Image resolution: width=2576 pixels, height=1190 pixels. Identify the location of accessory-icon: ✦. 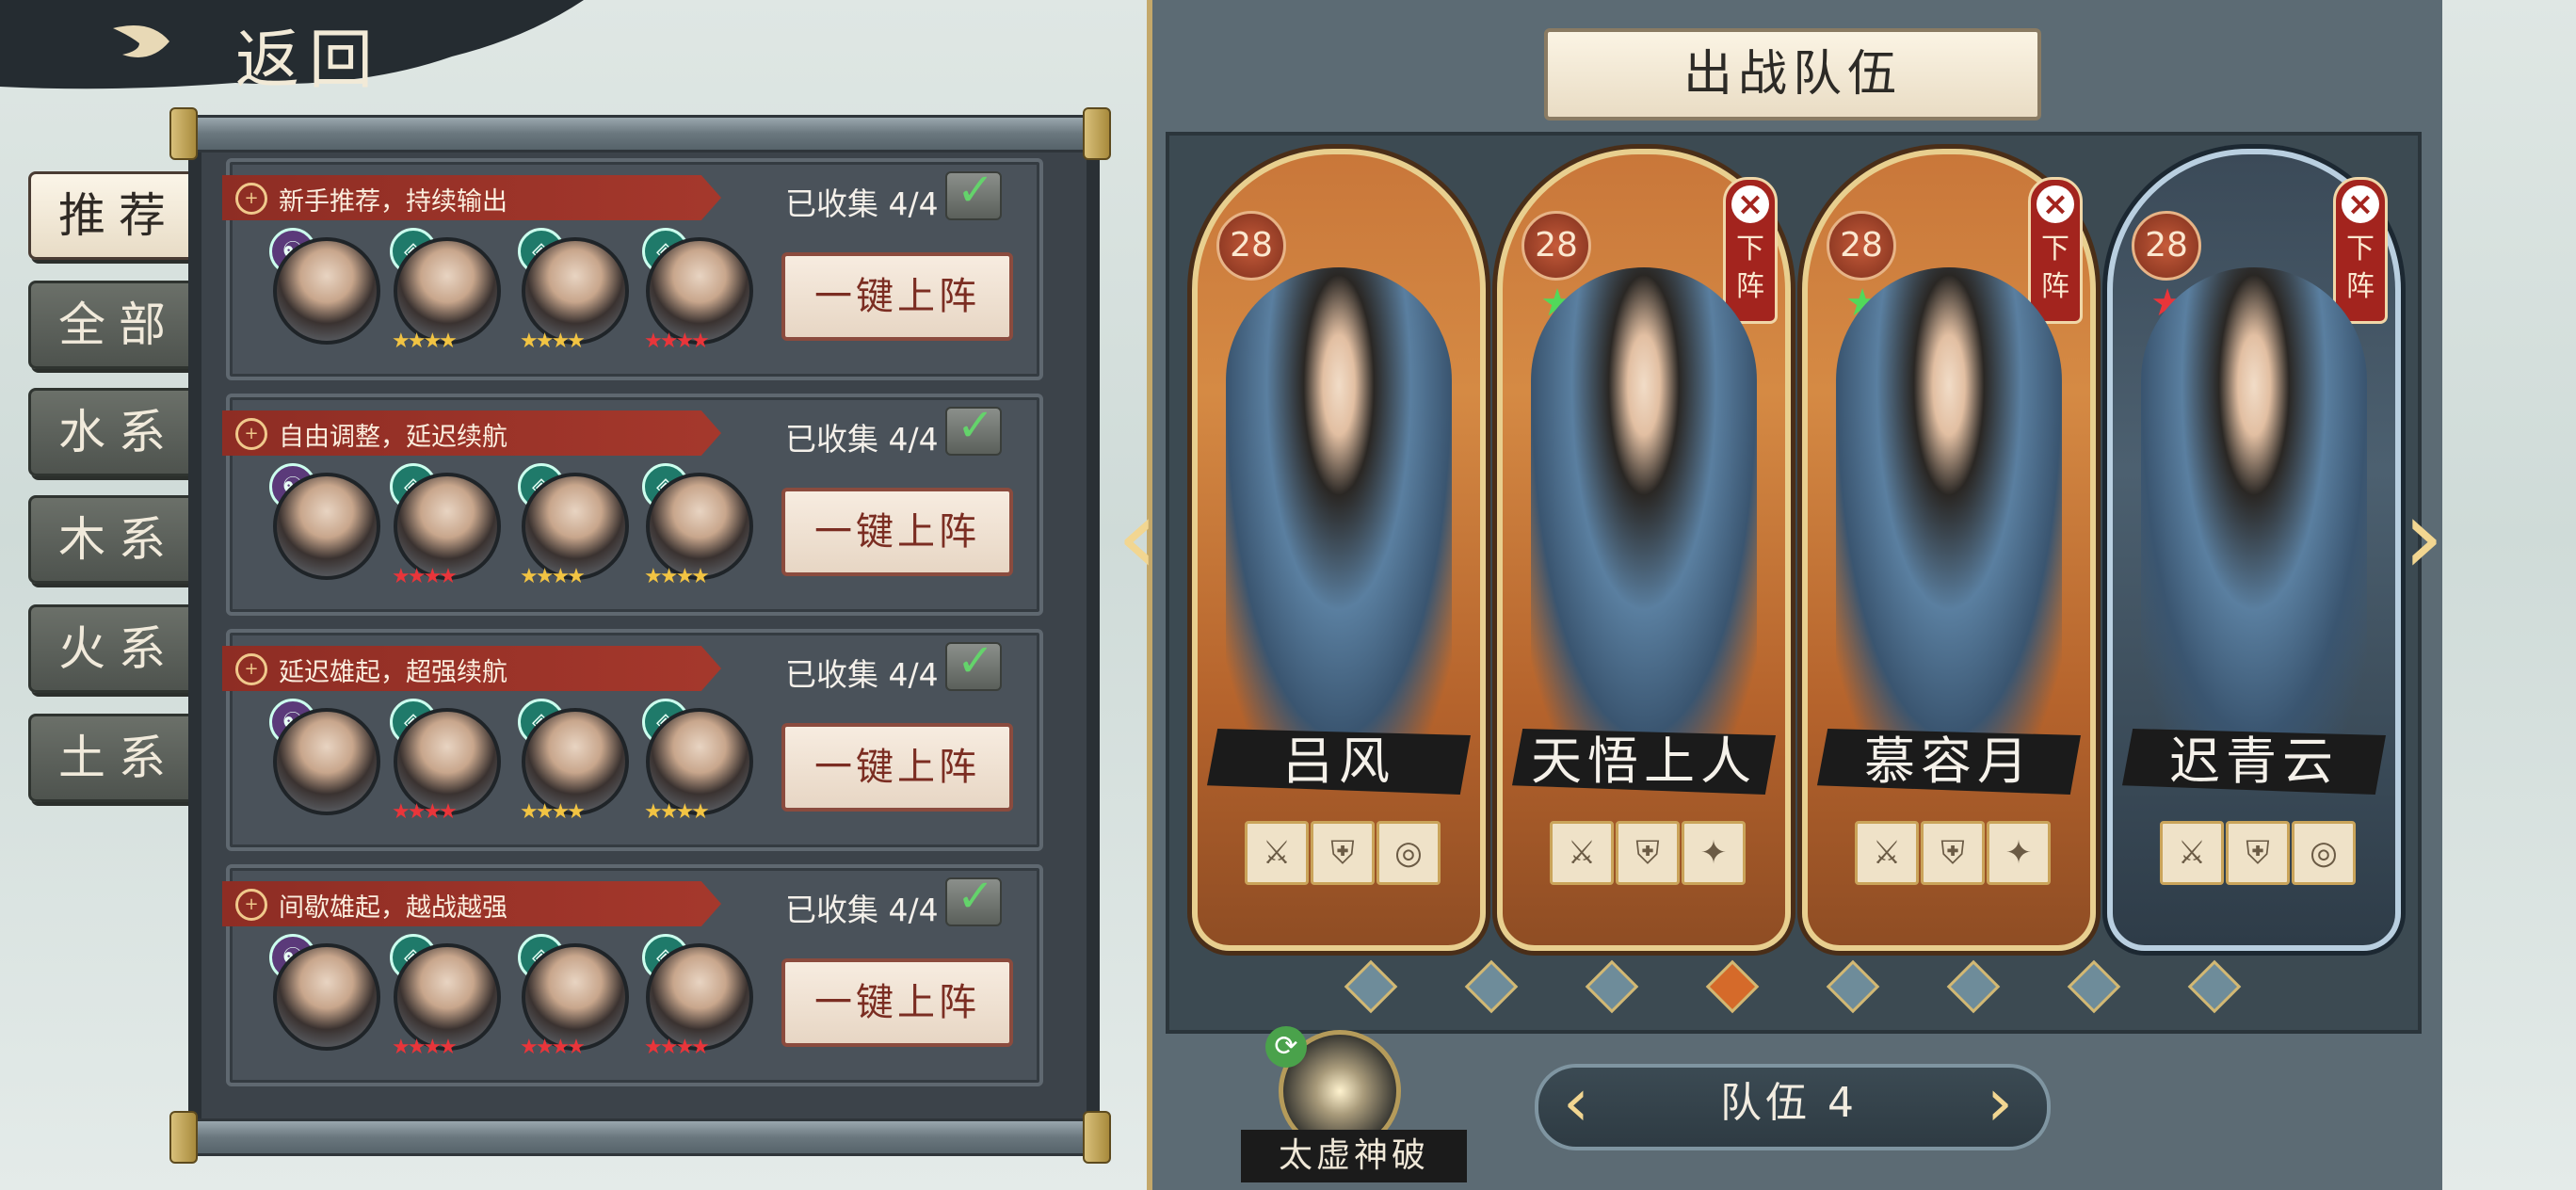
(1714, 853).